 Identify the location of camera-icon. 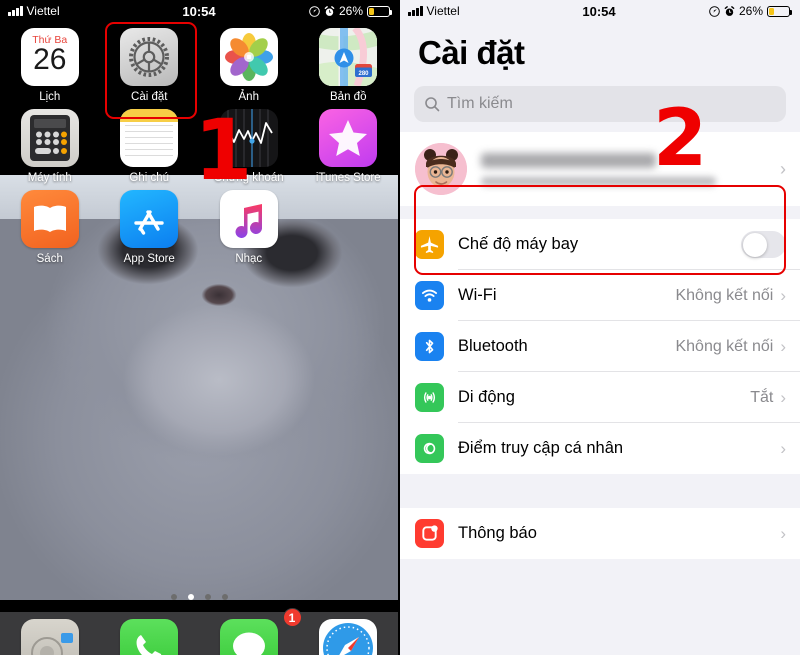
(49, 637).